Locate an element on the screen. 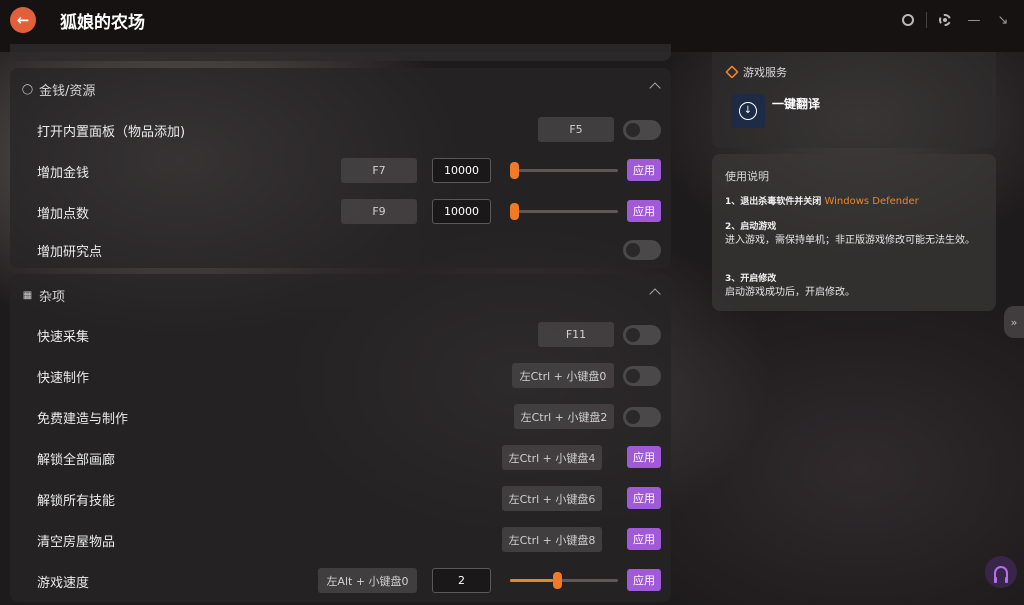 Image resolution: width=1024 pixels, height=605 pixels. download-icon: ↓ is located at coordinates (748, 111).